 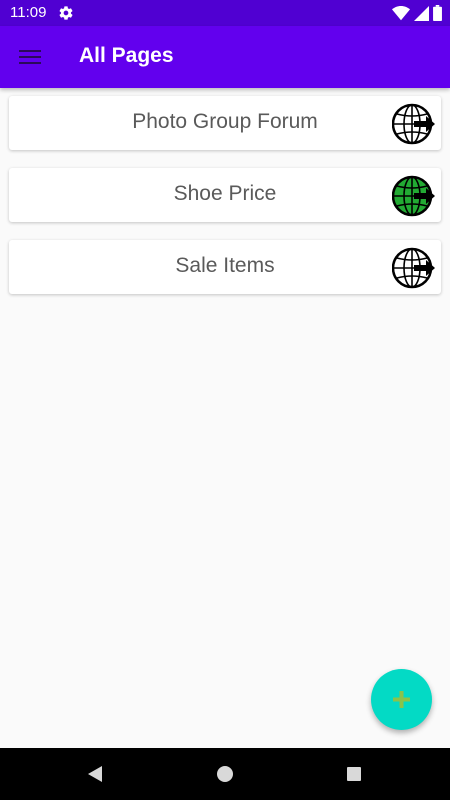 I want to click on wifi-icon, so click(x=401, y=12).